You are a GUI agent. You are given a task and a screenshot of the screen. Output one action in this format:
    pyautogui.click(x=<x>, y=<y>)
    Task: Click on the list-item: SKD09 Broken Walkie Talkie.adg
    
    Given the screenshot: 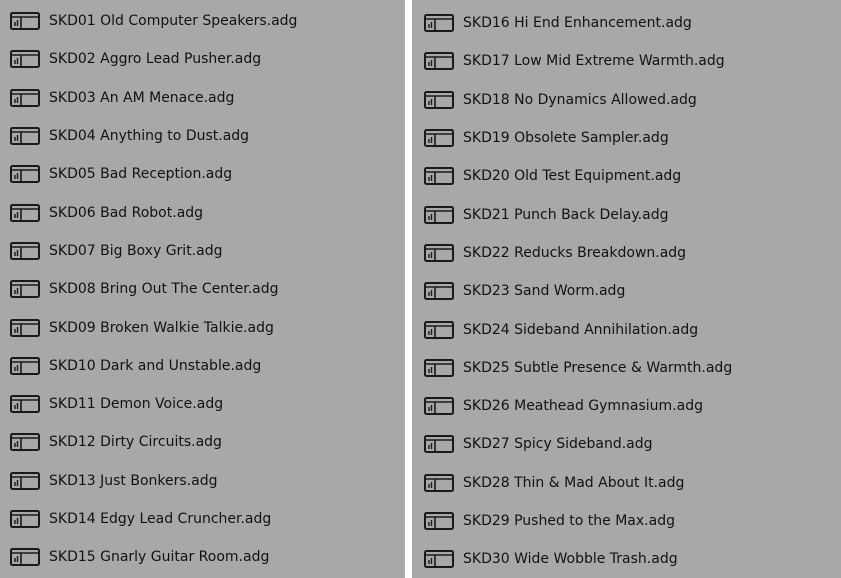 What is the action you would take?
    pyautogui.click(x=202, y=327)
    